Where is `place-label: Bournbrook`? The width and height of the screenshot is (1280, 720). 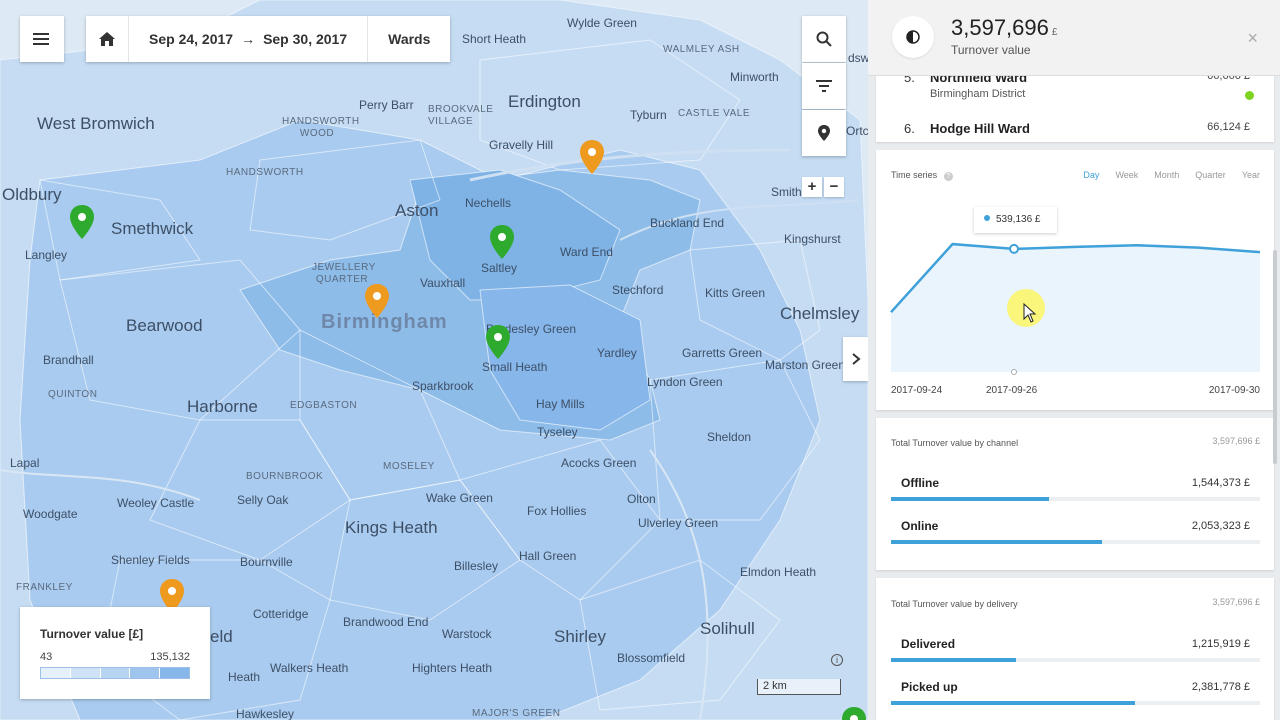
place-label: Bournbrook is located at coordinates (285, 476).